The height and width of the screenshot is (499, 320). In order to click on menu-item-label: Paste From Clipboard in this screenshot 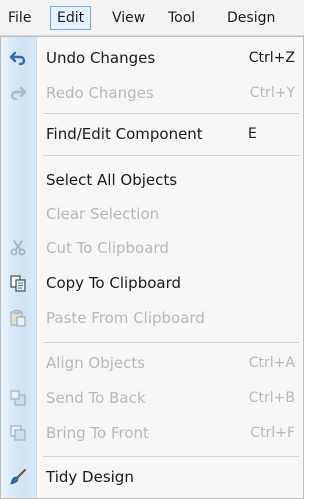, I will do `click(125, 318)`.